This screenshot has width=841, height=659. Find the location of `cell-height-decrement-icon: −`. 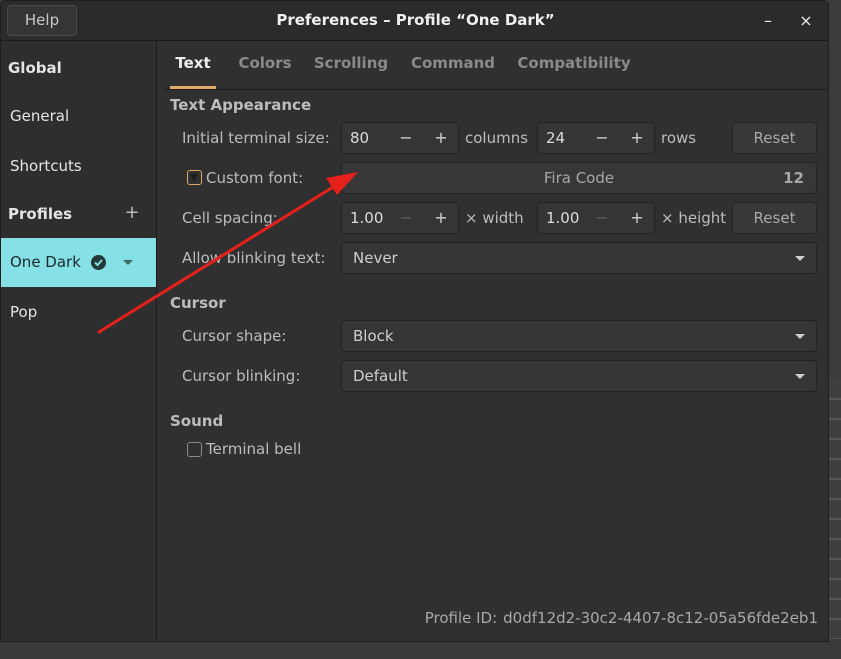

cell-height-decrement-icon: − is located at coordinates (602, 217).